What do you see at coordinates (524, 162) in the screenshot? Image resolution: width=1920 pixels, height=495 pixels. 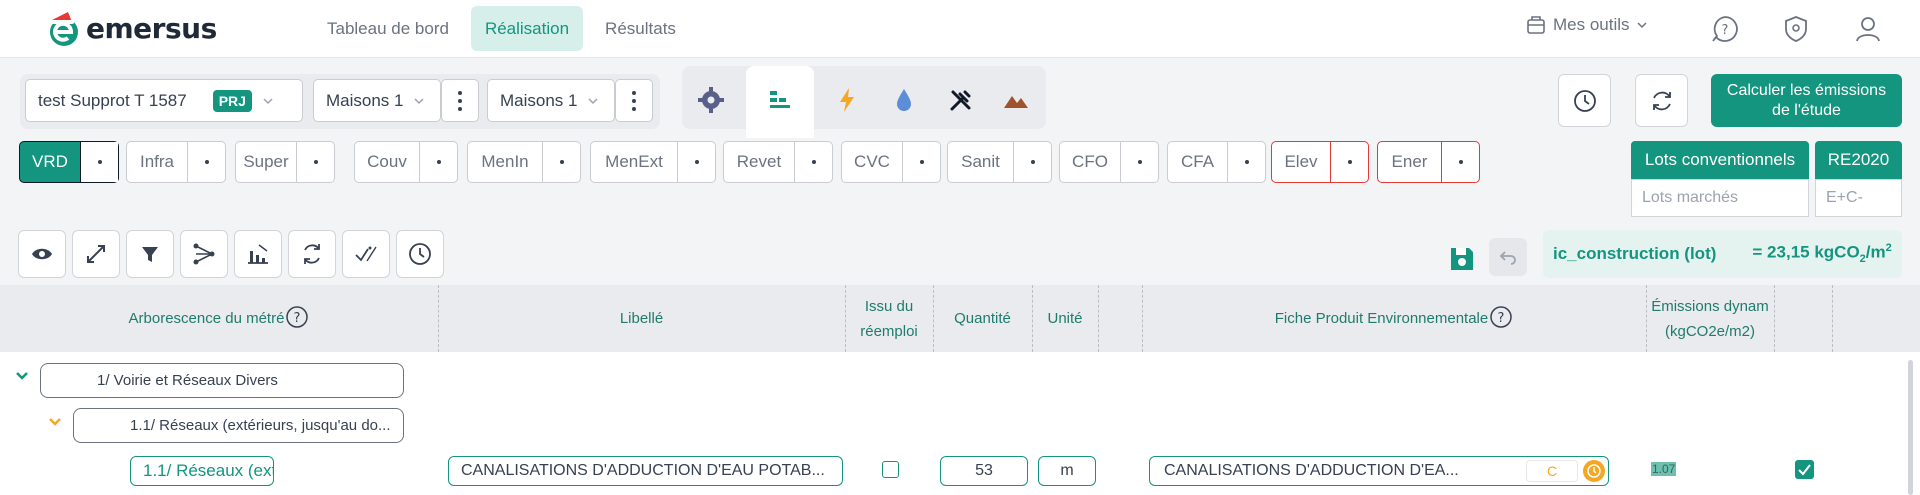 I see `lot-menin: MenIn` at bounding box center [524, 162].